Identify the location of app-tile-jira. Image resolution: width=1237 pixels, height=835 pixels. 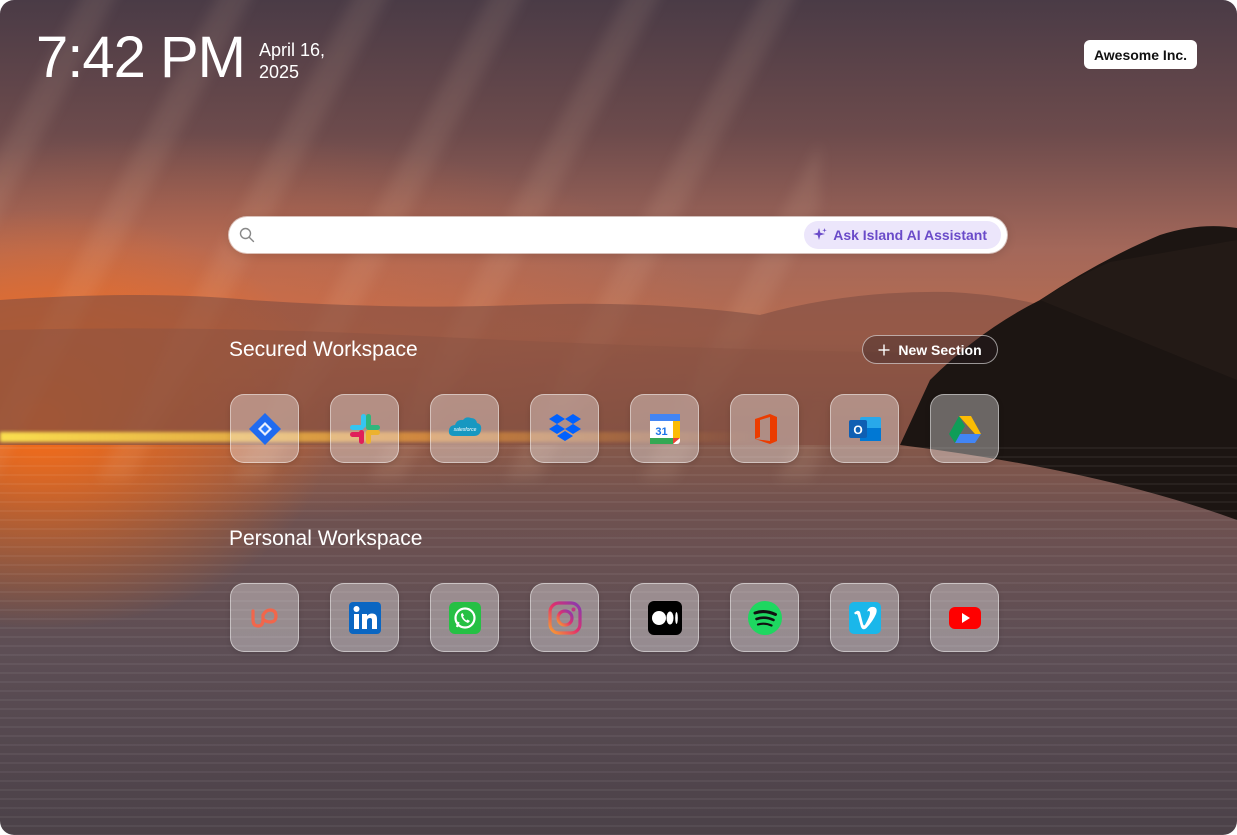
(264, 428).